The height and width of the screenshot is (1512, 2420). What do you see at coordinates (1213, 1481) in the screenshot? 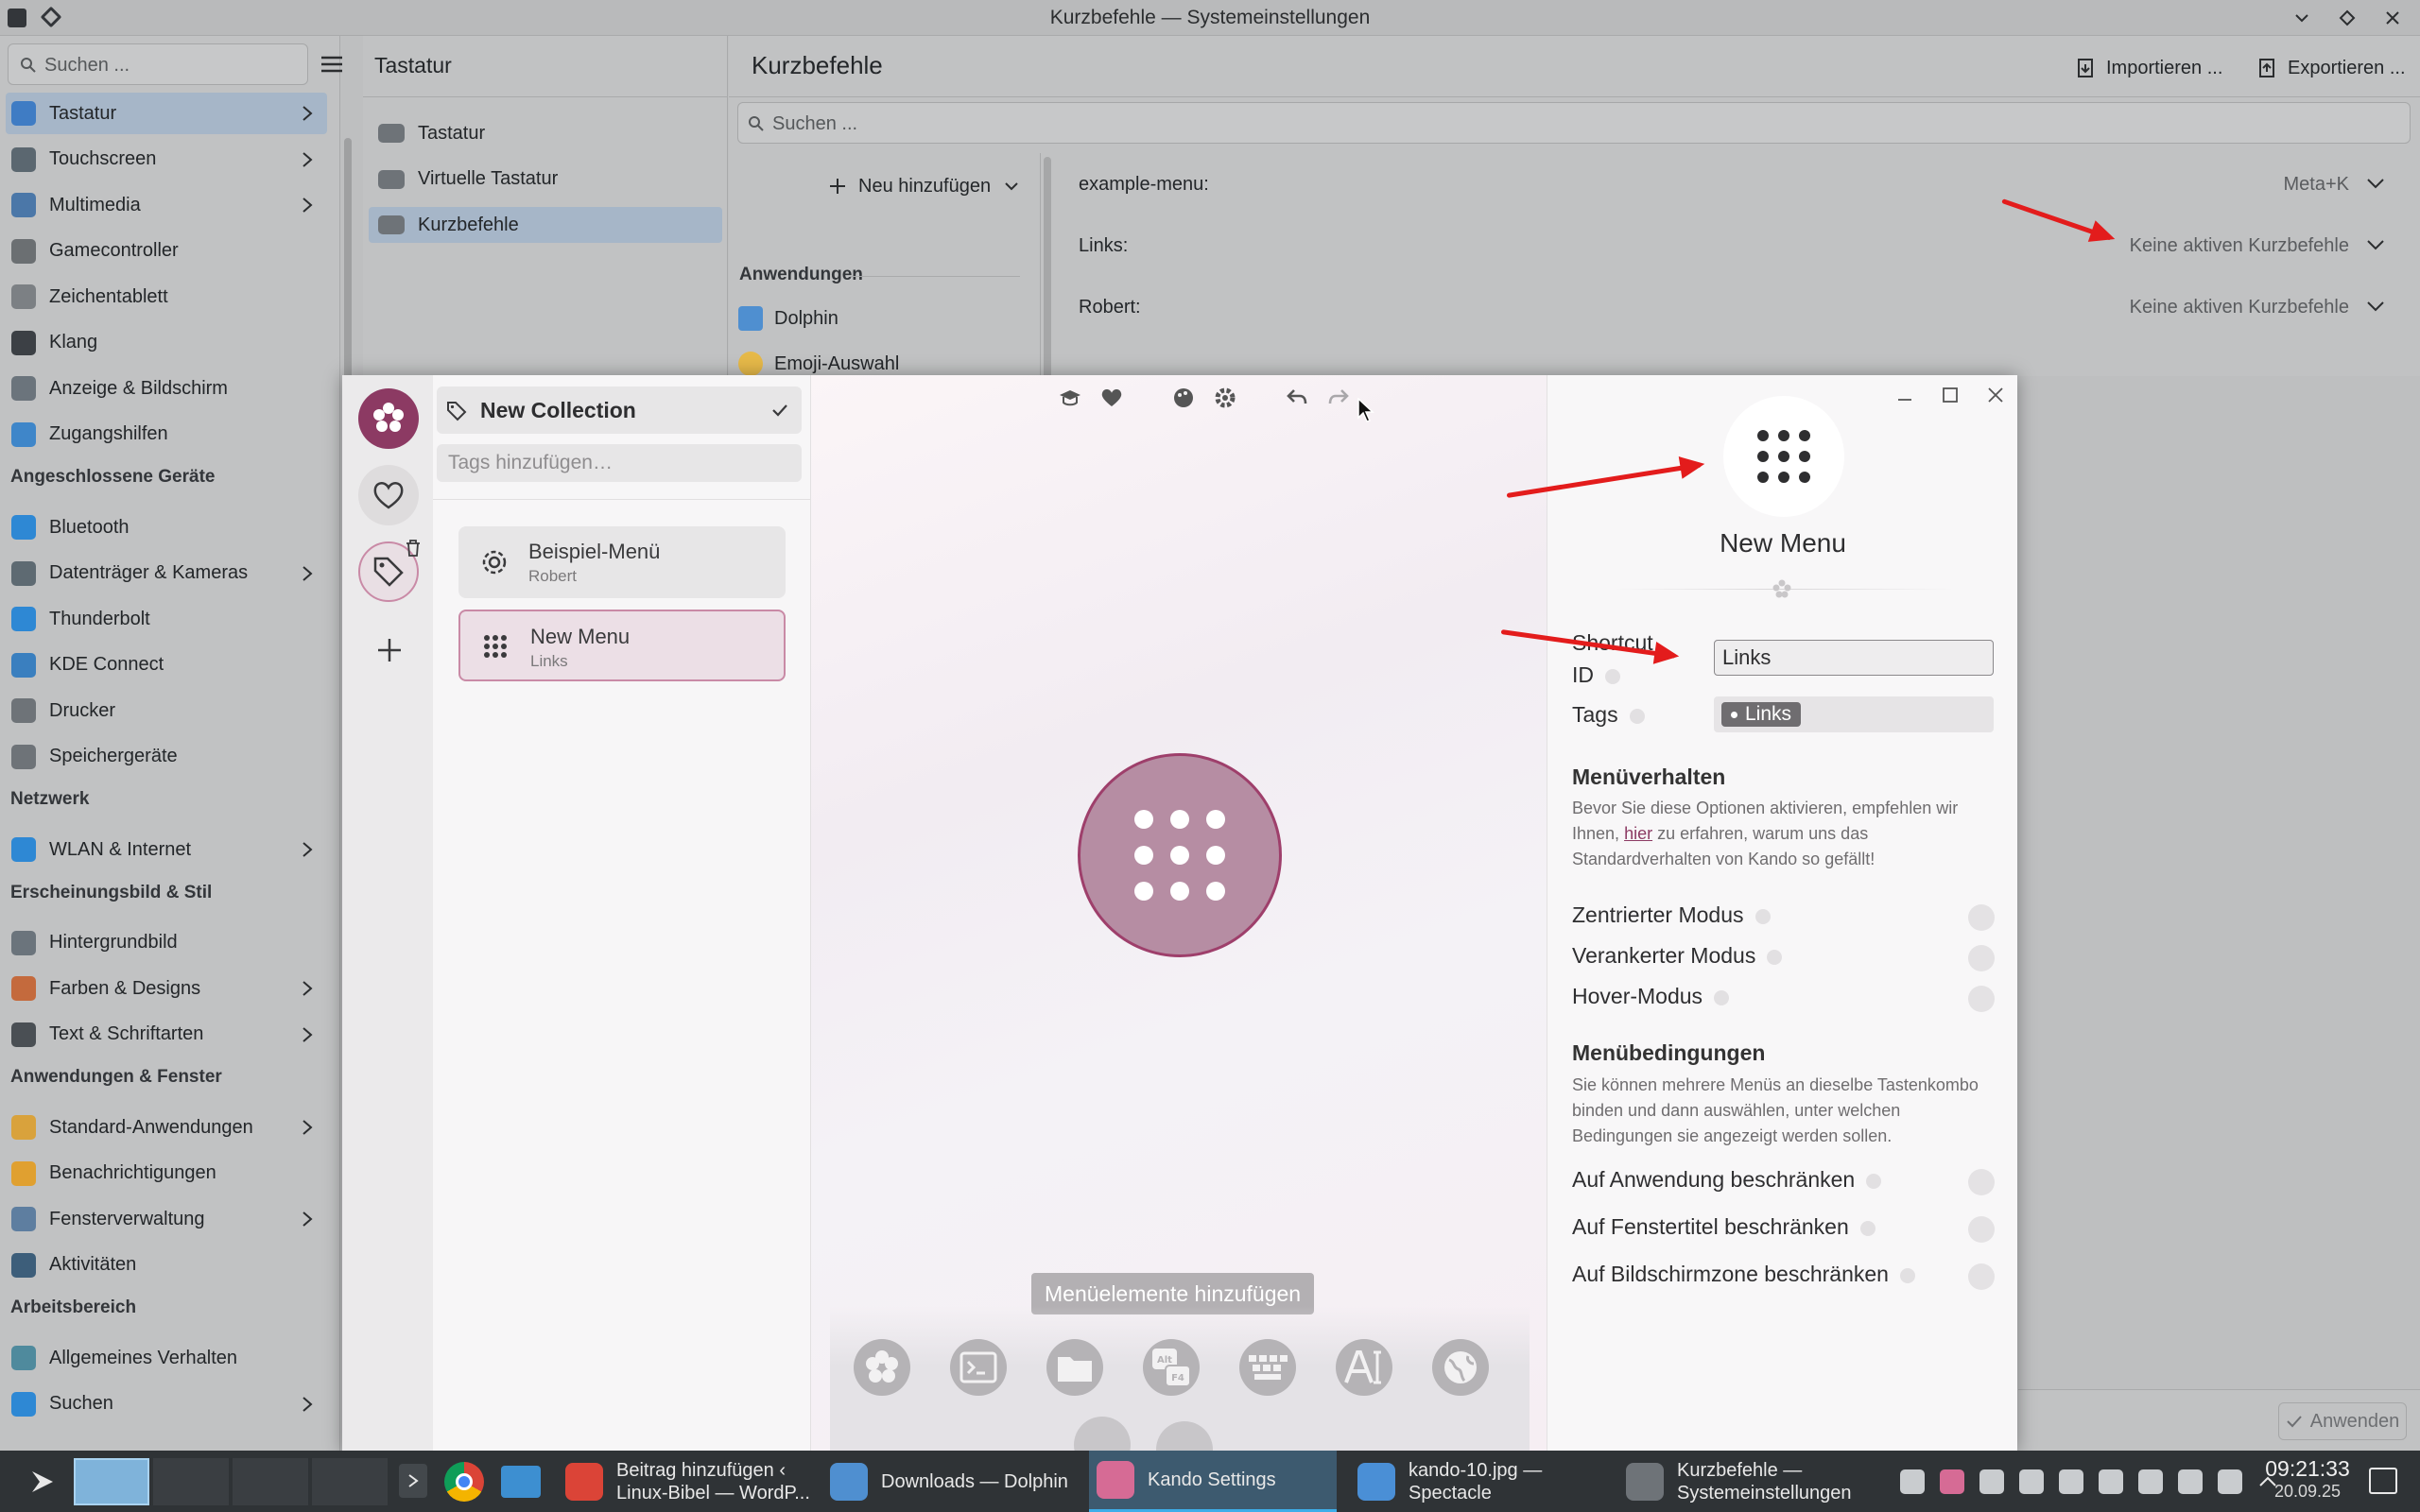
I see `taskbar-task: Kando Settings` at bounding box center [1213, 1481].